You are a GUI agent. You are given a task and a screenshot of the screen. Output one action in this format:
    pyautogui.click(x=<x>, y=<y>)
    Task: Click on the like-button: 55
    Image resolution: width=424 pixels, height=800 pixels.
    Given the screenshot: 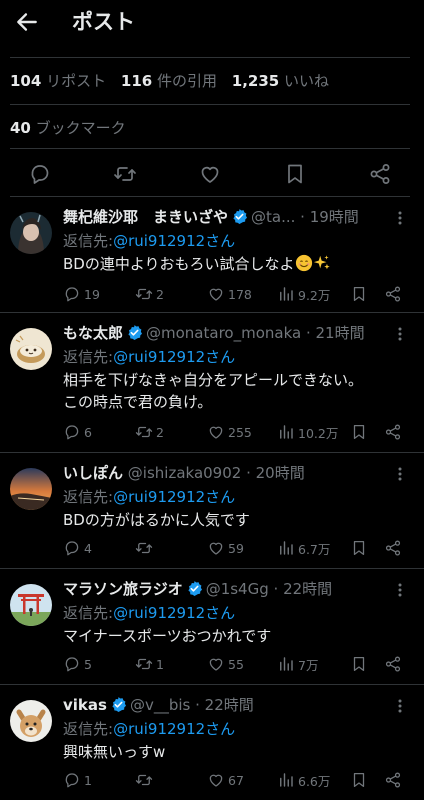 What is the action you would take?
    pyautogui.click(x=225, y=664)
    